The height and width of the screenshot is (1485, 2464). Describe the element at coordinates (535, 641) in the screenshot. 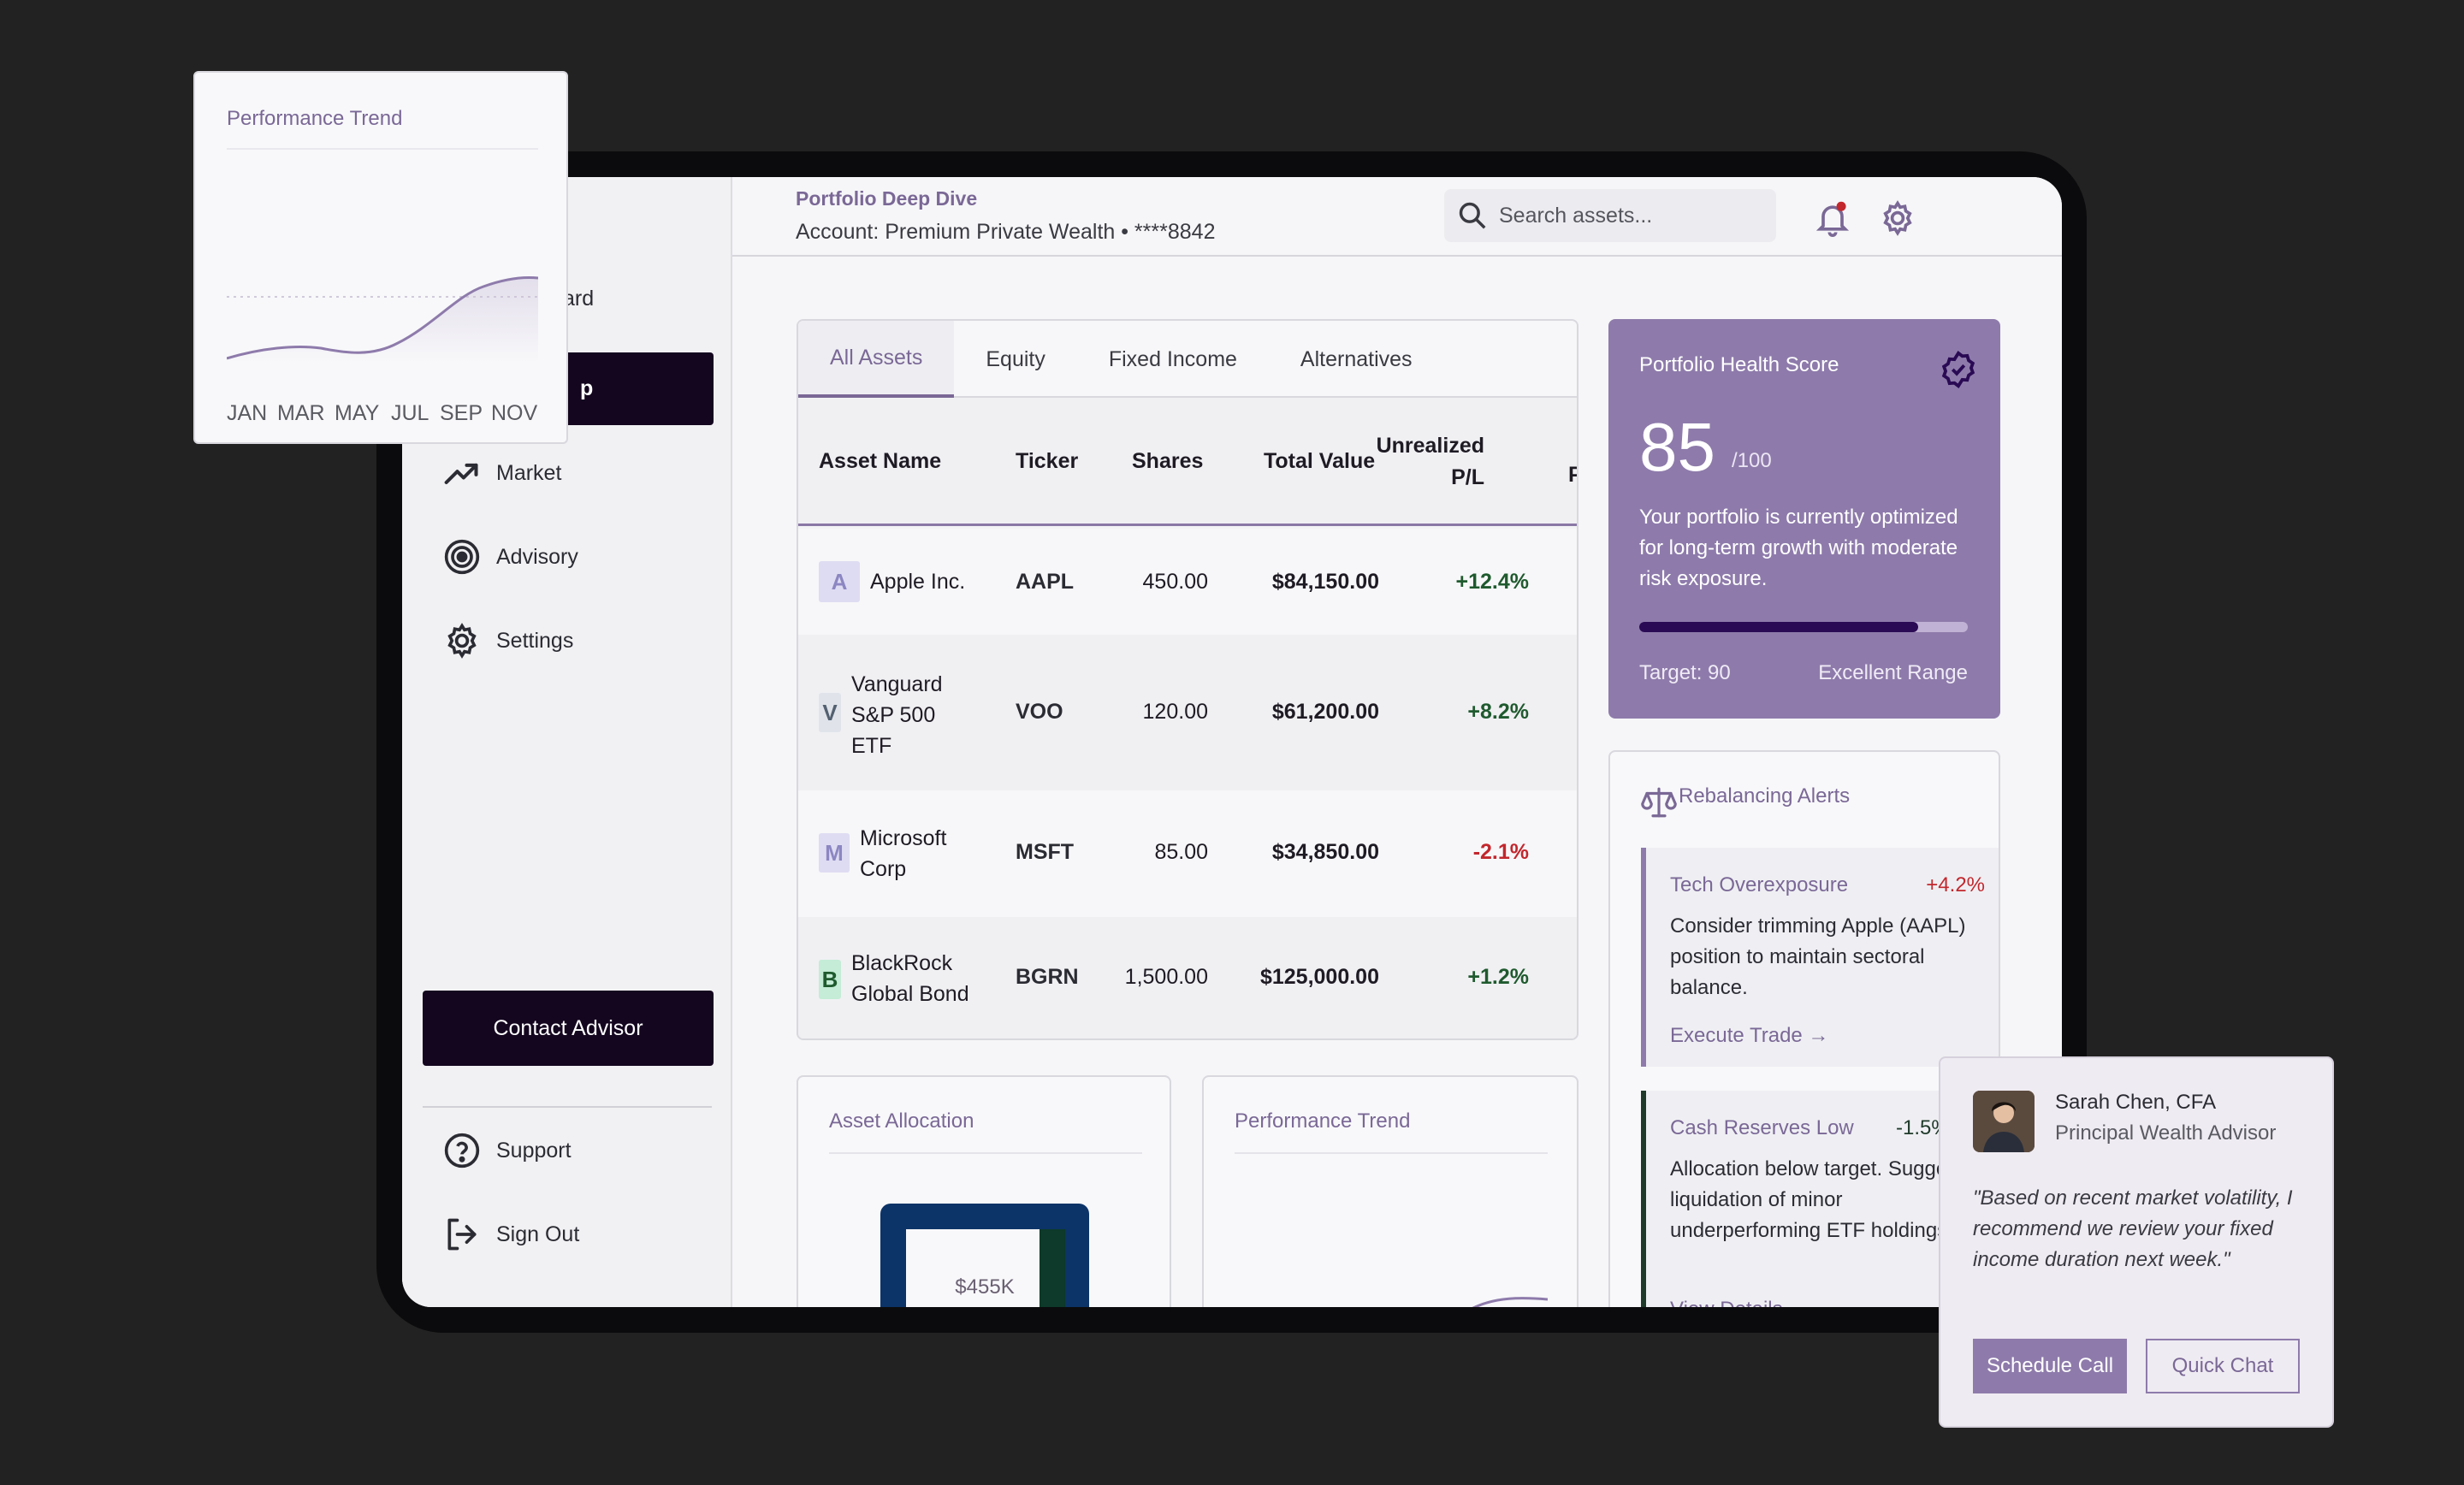

I see `sidebar-item-label: Settings` at that location.